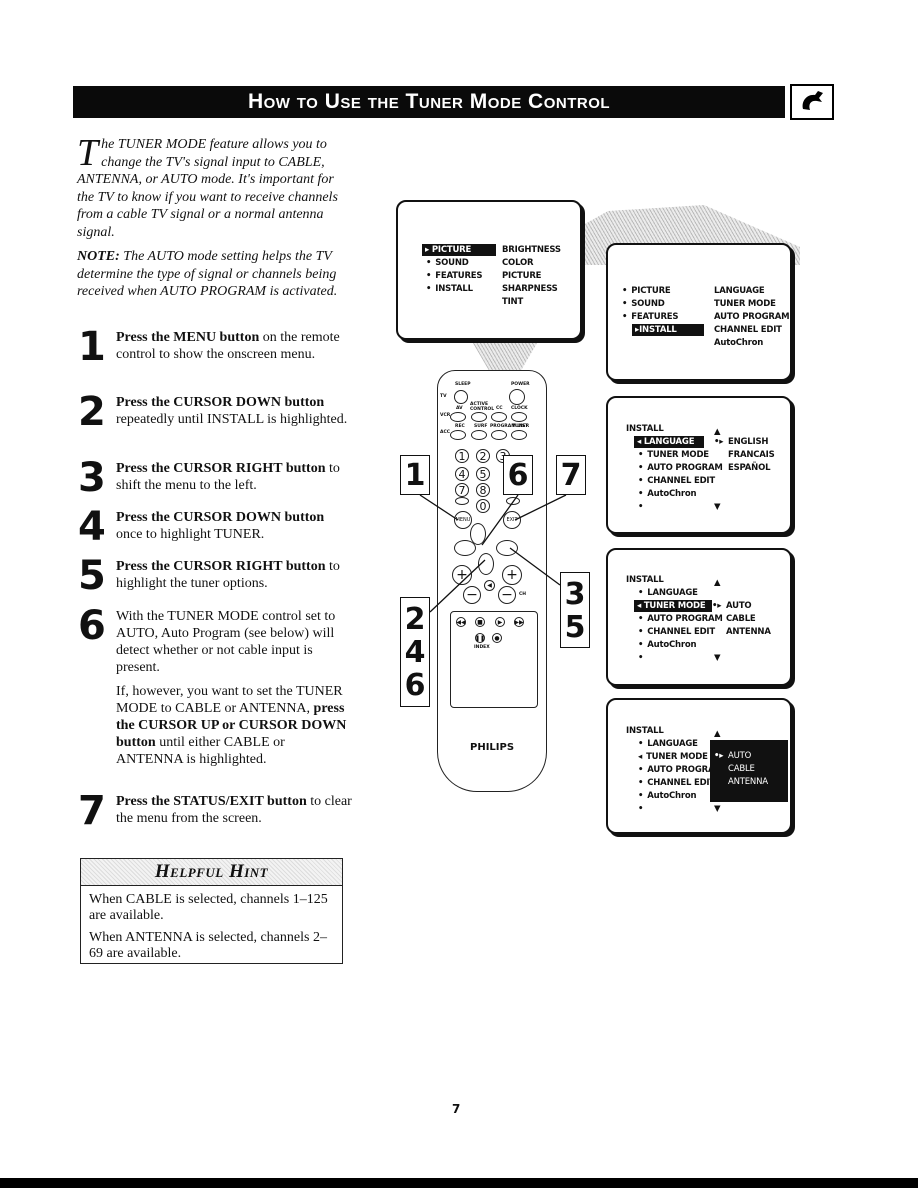 The height and width of the screenshot is (1188, 918). What do you see at coordinates (493, 553) in the screenshot?
I see `callout-leader-lines` at bounding box center [493, 553].